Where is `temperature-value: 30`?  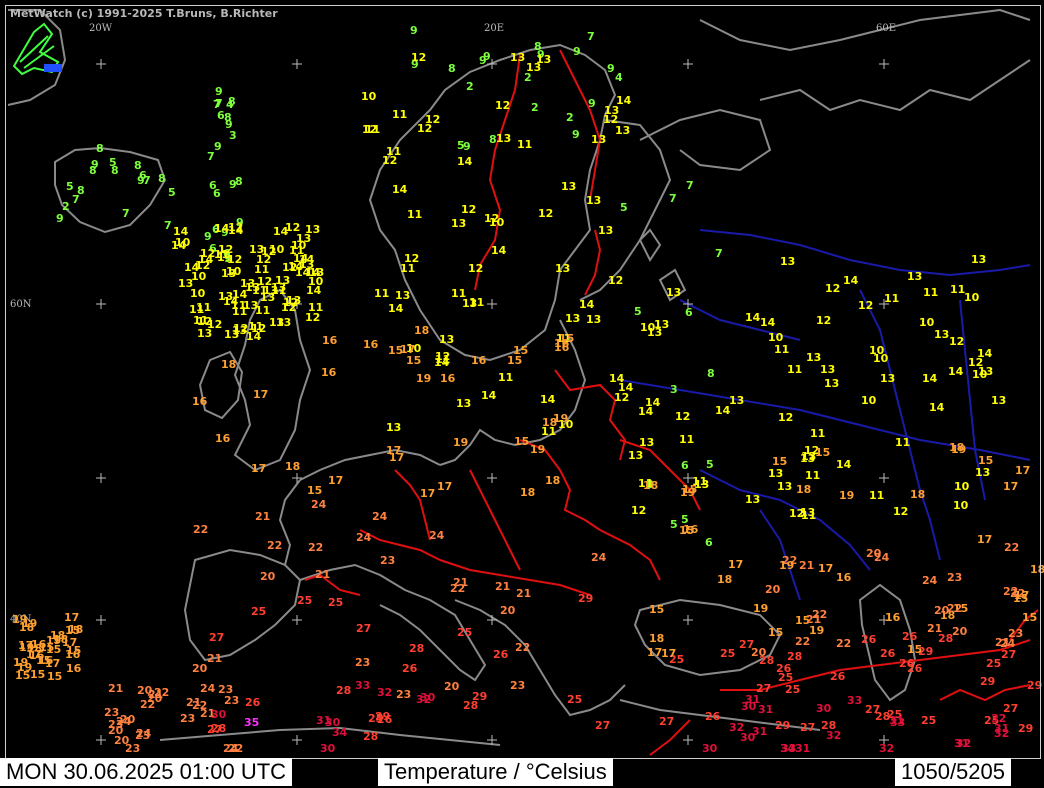 temperature-value: 30 is located at coordinates (824, 708).